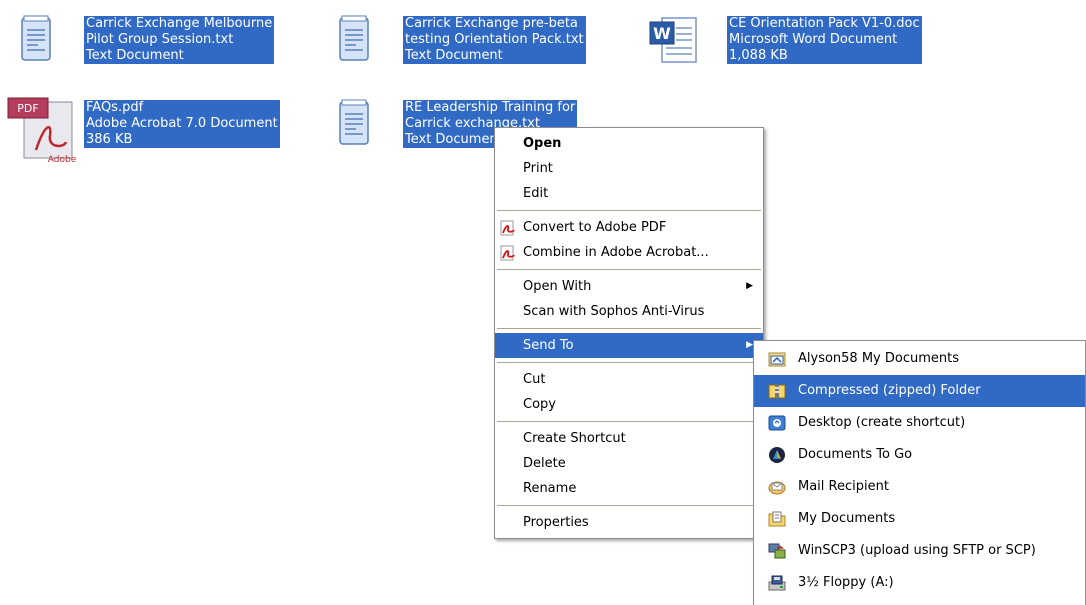 This screenshot has width=1086, height=605. What do you see at coordinates (507, 253) in the screenshot?
I see `adobe-acrobat-icon` at bounding box center [507, 253].